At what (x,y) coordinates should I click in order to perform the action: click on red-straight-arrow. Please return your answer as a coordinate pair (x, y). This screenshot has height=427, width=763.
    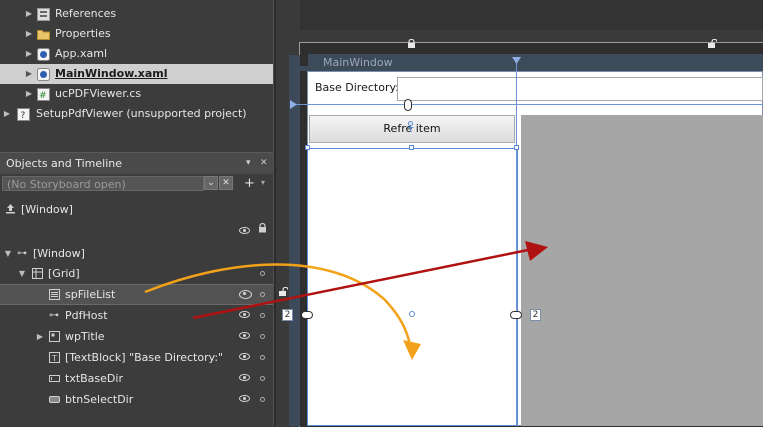
    Looking at the image, I should click on (370, 280).